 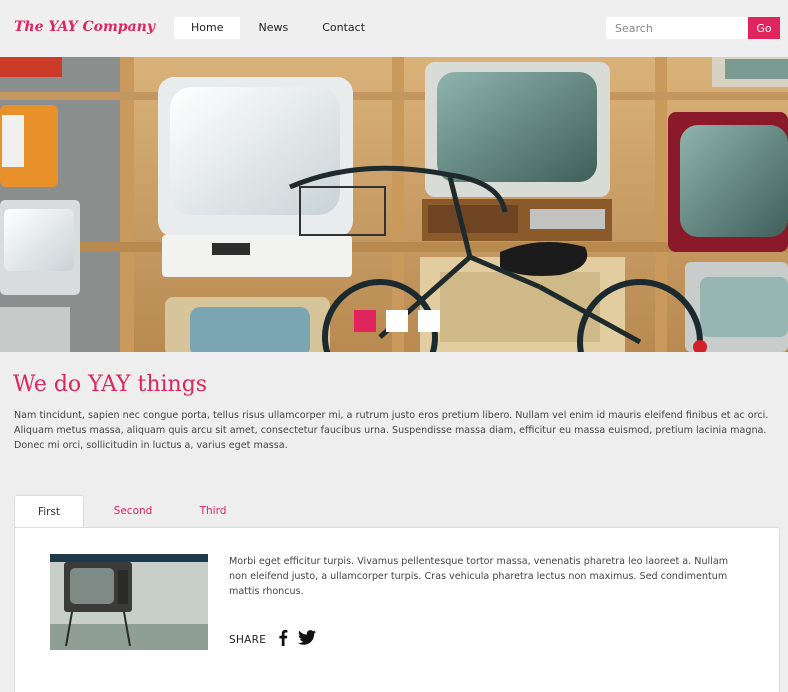 I want to click on share-label: SHARE, so click(x=248, y=639).